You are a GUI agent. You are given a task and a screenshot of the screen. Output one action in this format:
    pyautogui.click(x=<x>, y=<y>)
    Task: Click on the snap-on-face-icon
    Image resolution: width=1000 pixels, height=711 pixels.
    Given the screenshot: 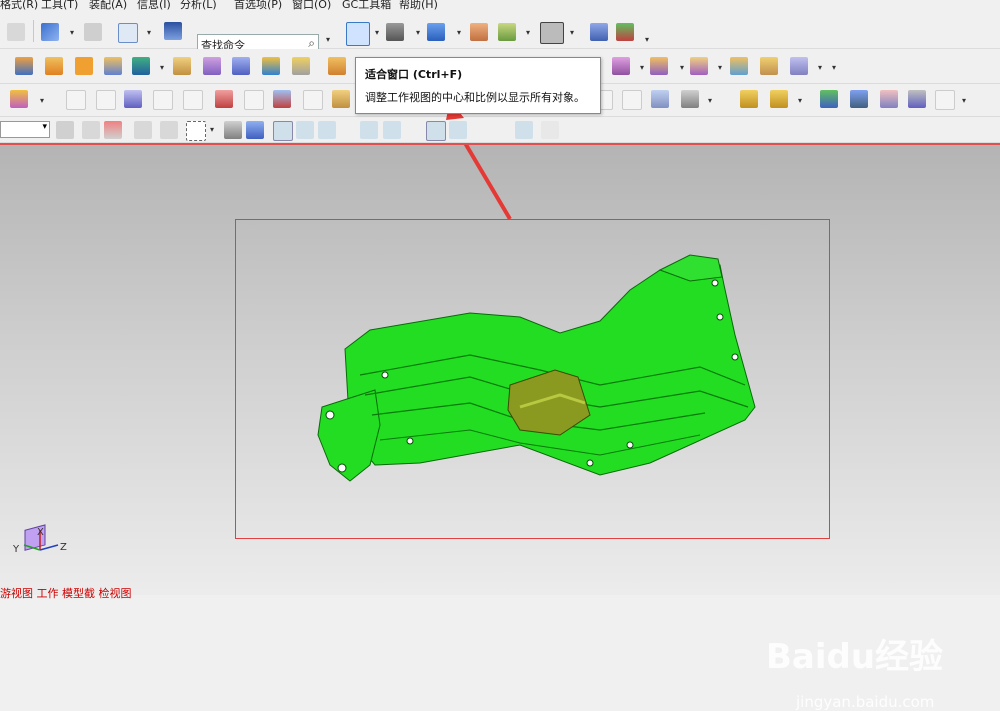 What is the action you would take?
    pyautogui.click(x=524, y=130)
    